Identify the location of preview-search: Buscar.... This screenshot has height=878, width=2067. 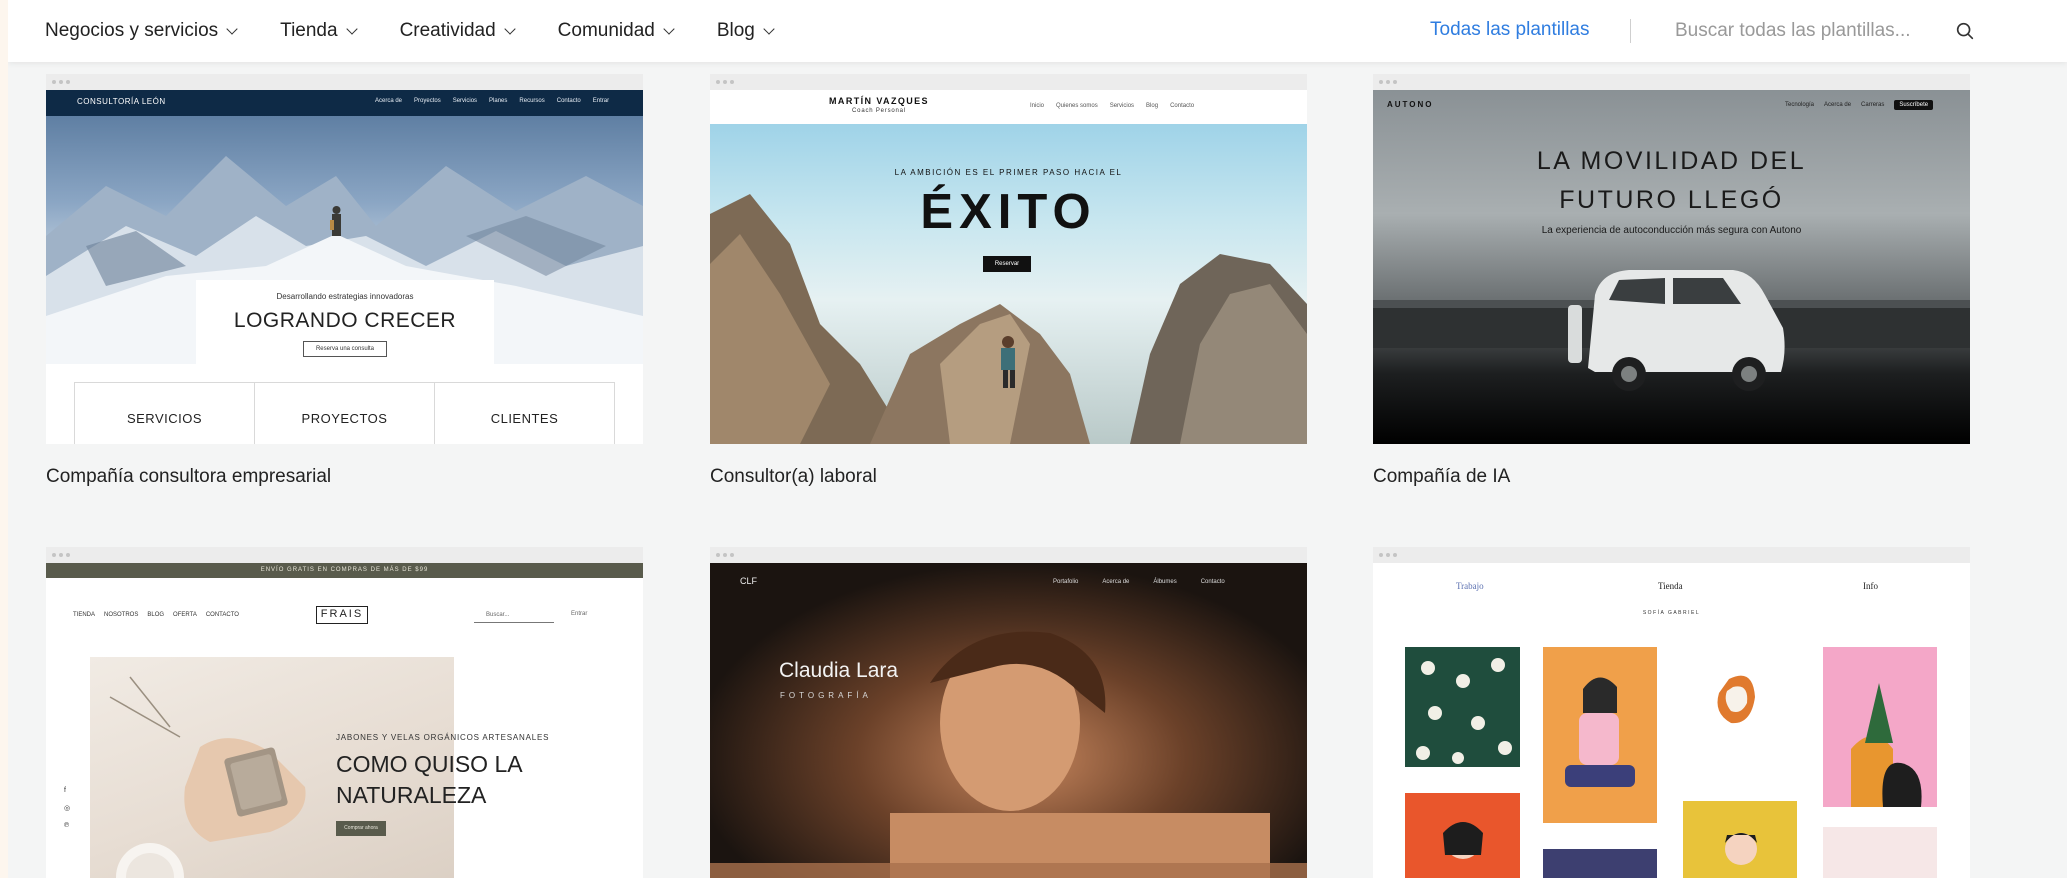
(514, 616).